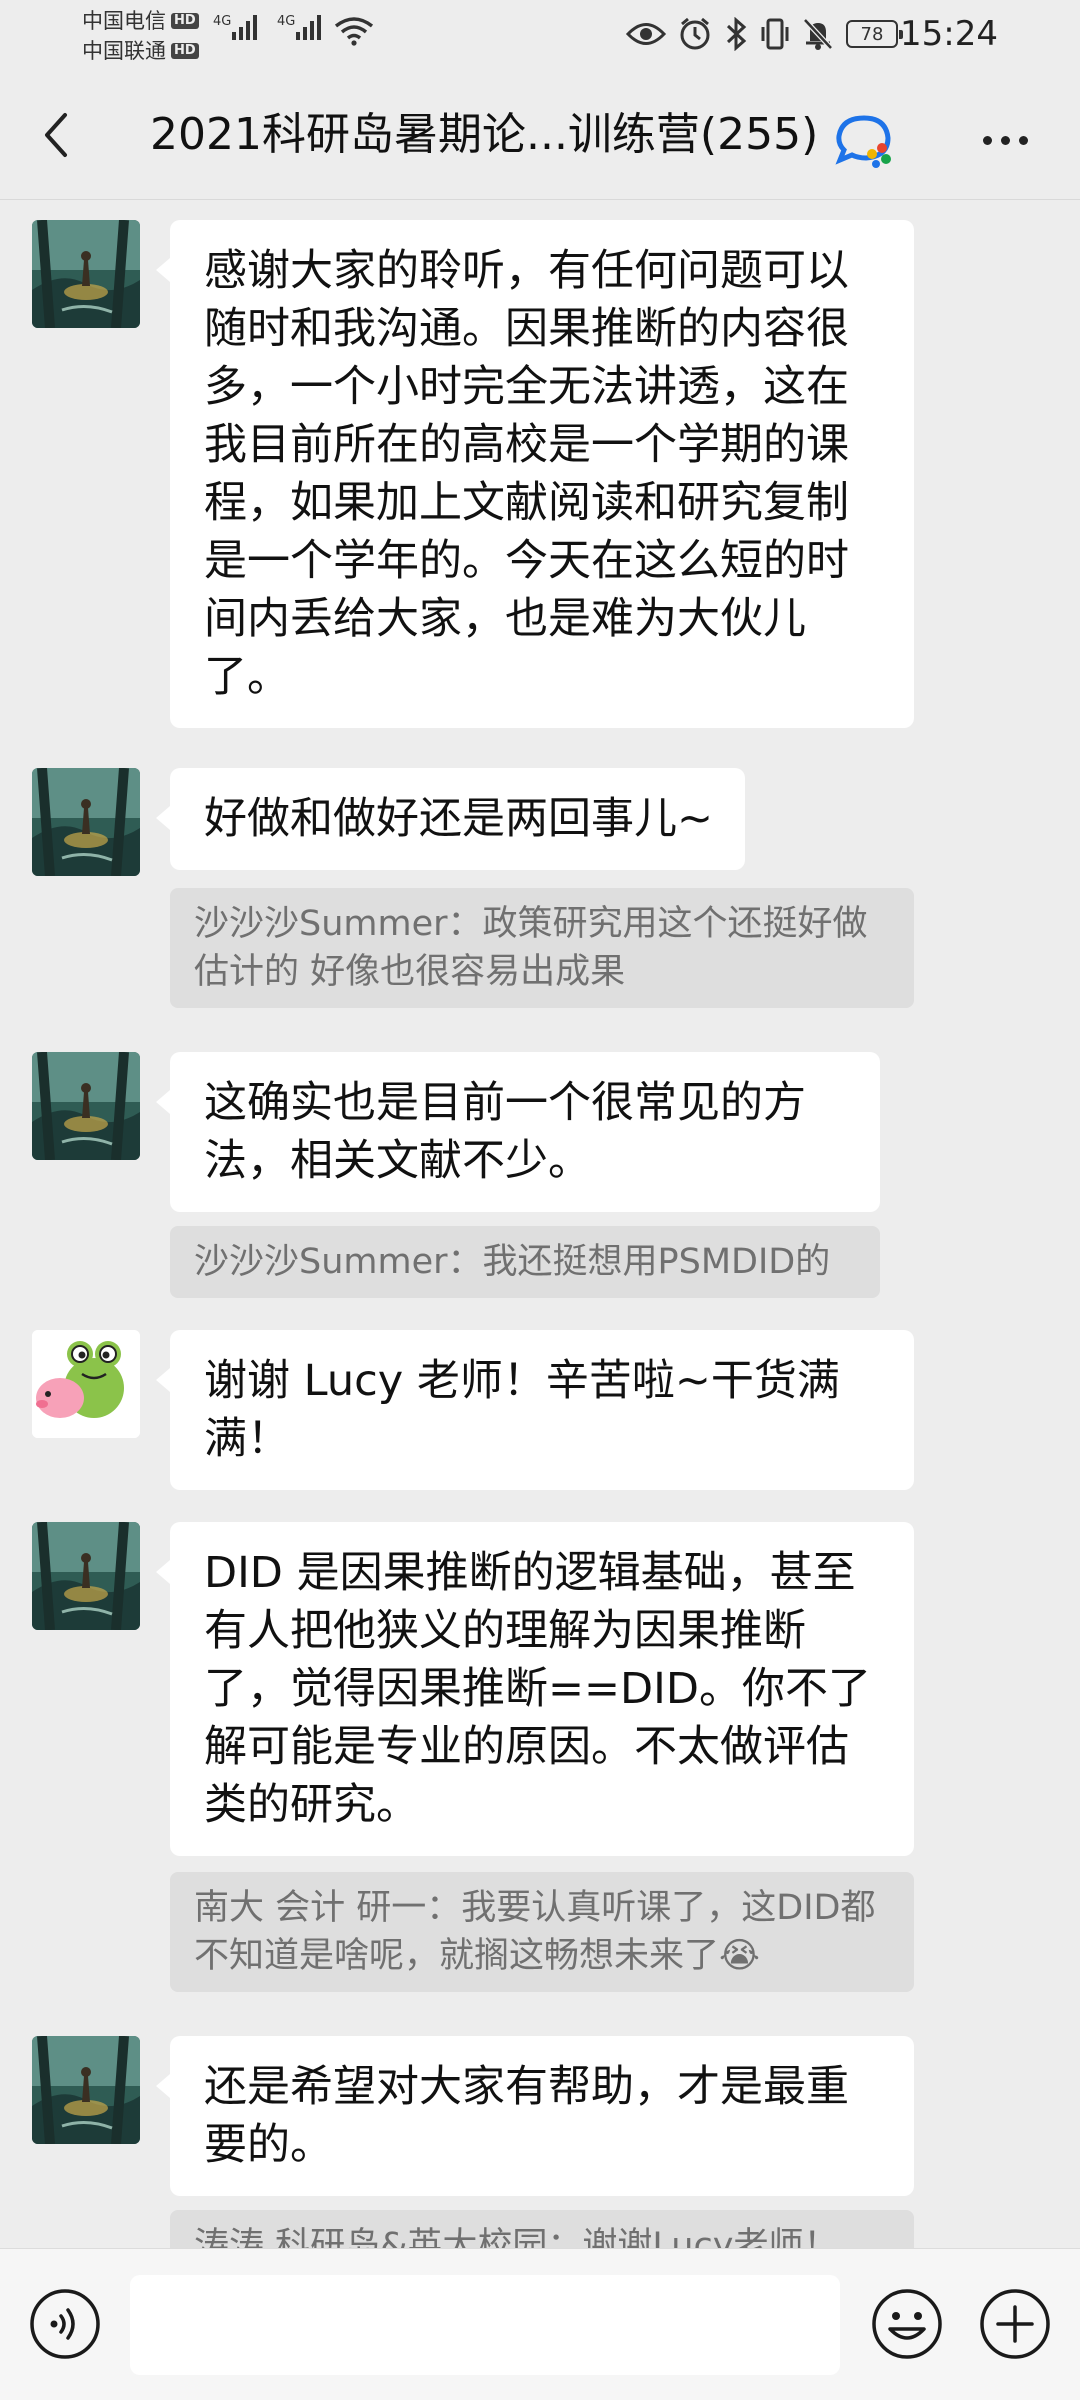 This screenshot has width=1080, height=2400. I want to click on back-button, so click(56, 135).